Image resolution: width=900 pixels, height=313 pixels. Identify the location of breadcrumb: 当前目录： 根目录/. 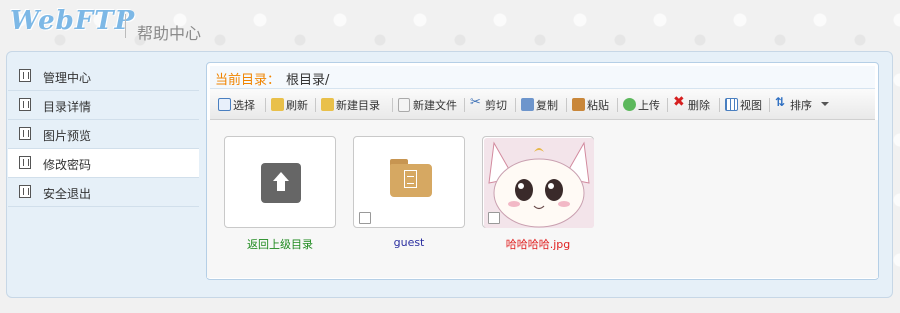
(542, 77).